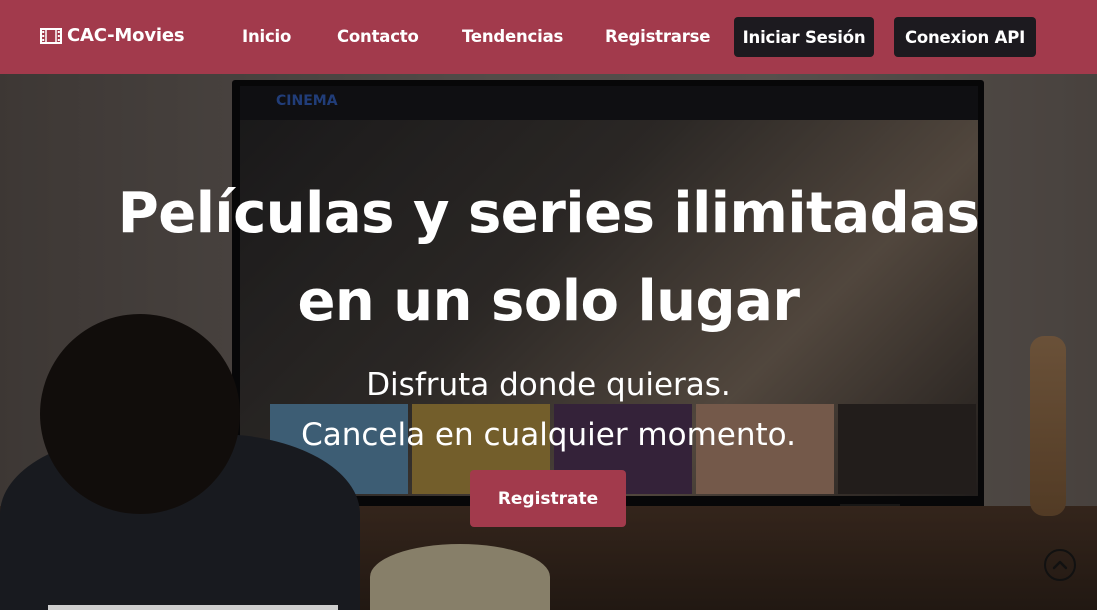 The width and height of the screenshot is (1097, 610). I want to click on film-icon, so click(51, 35).